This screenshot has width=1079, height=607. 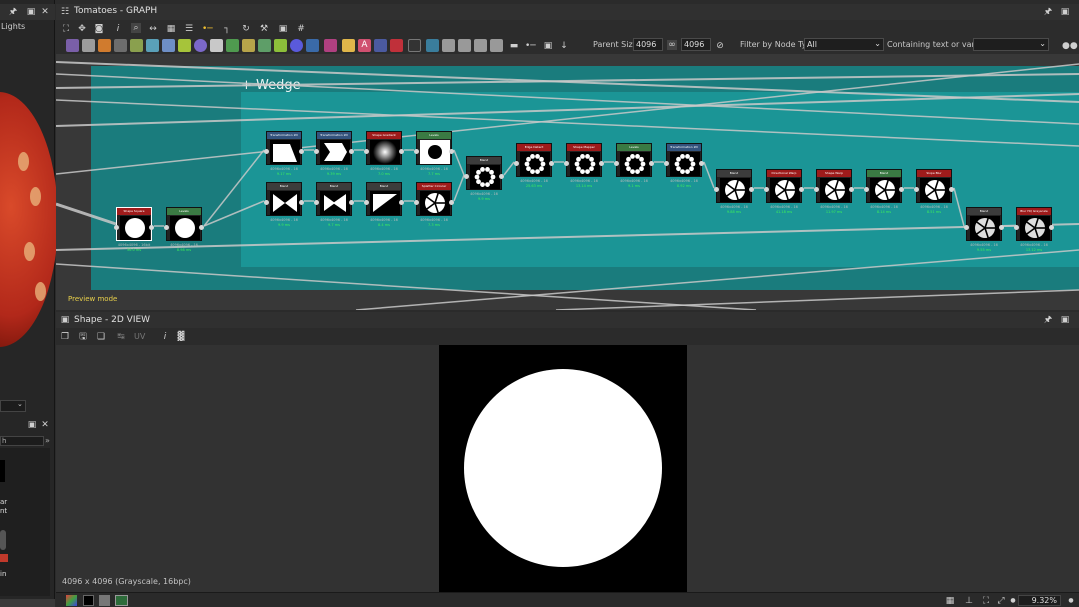 What do you see at coordinates (548, 46) in the screenshot?
I see `output-icon: ▣` at bounding box center [548, 46].